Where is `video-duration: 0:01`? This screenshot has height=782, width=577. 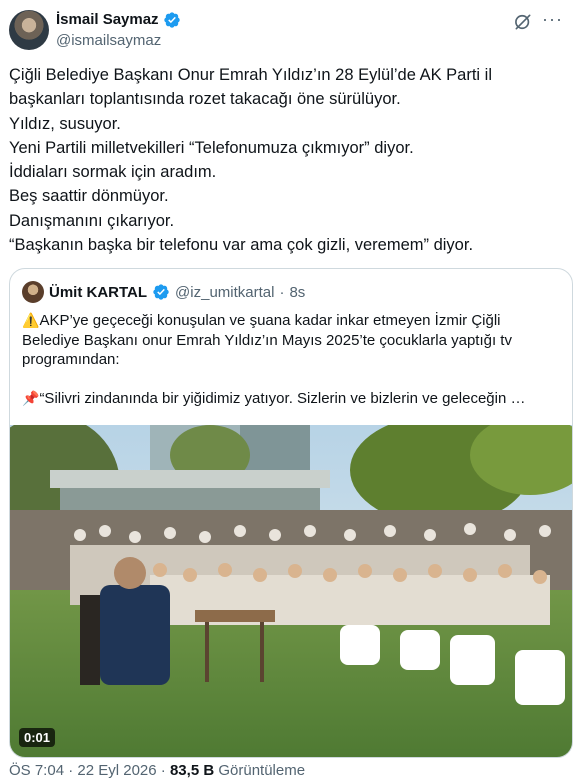 video-duration: 0:01 is located at coordinates (37, 737).